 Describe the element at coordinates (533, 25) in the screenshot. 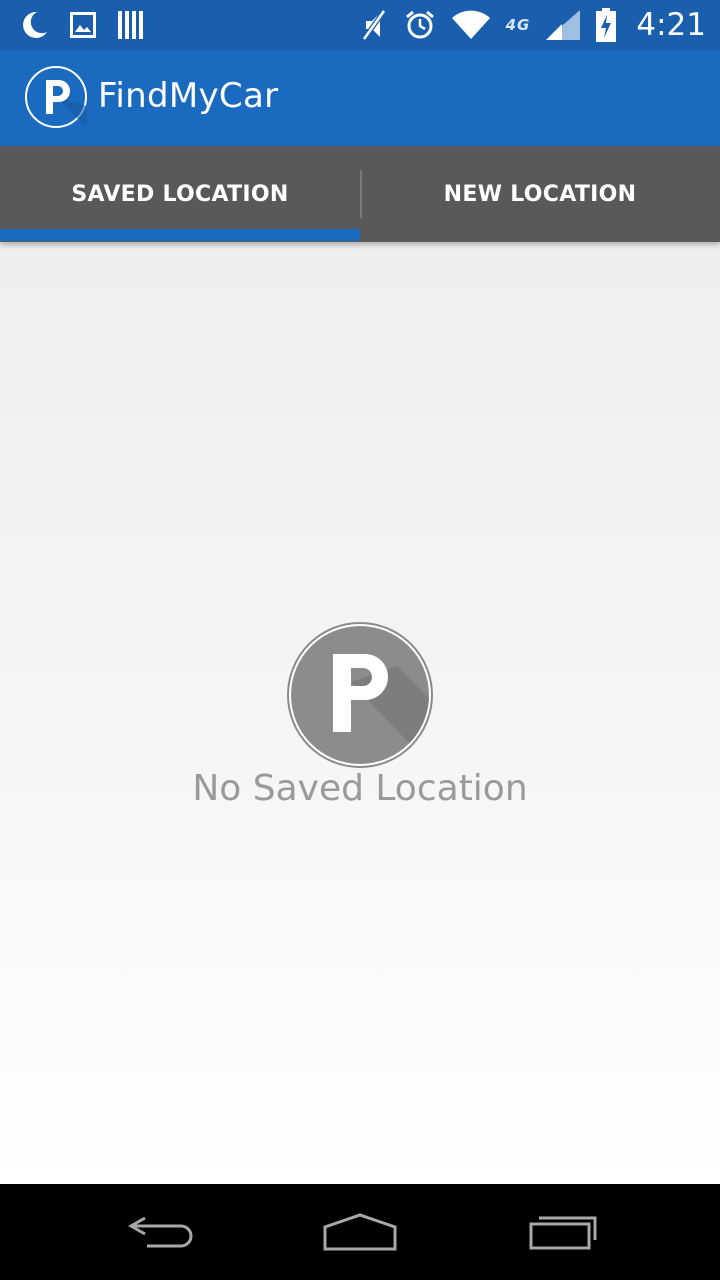

I see `status-bar-right: 4G 4:21` at that location.